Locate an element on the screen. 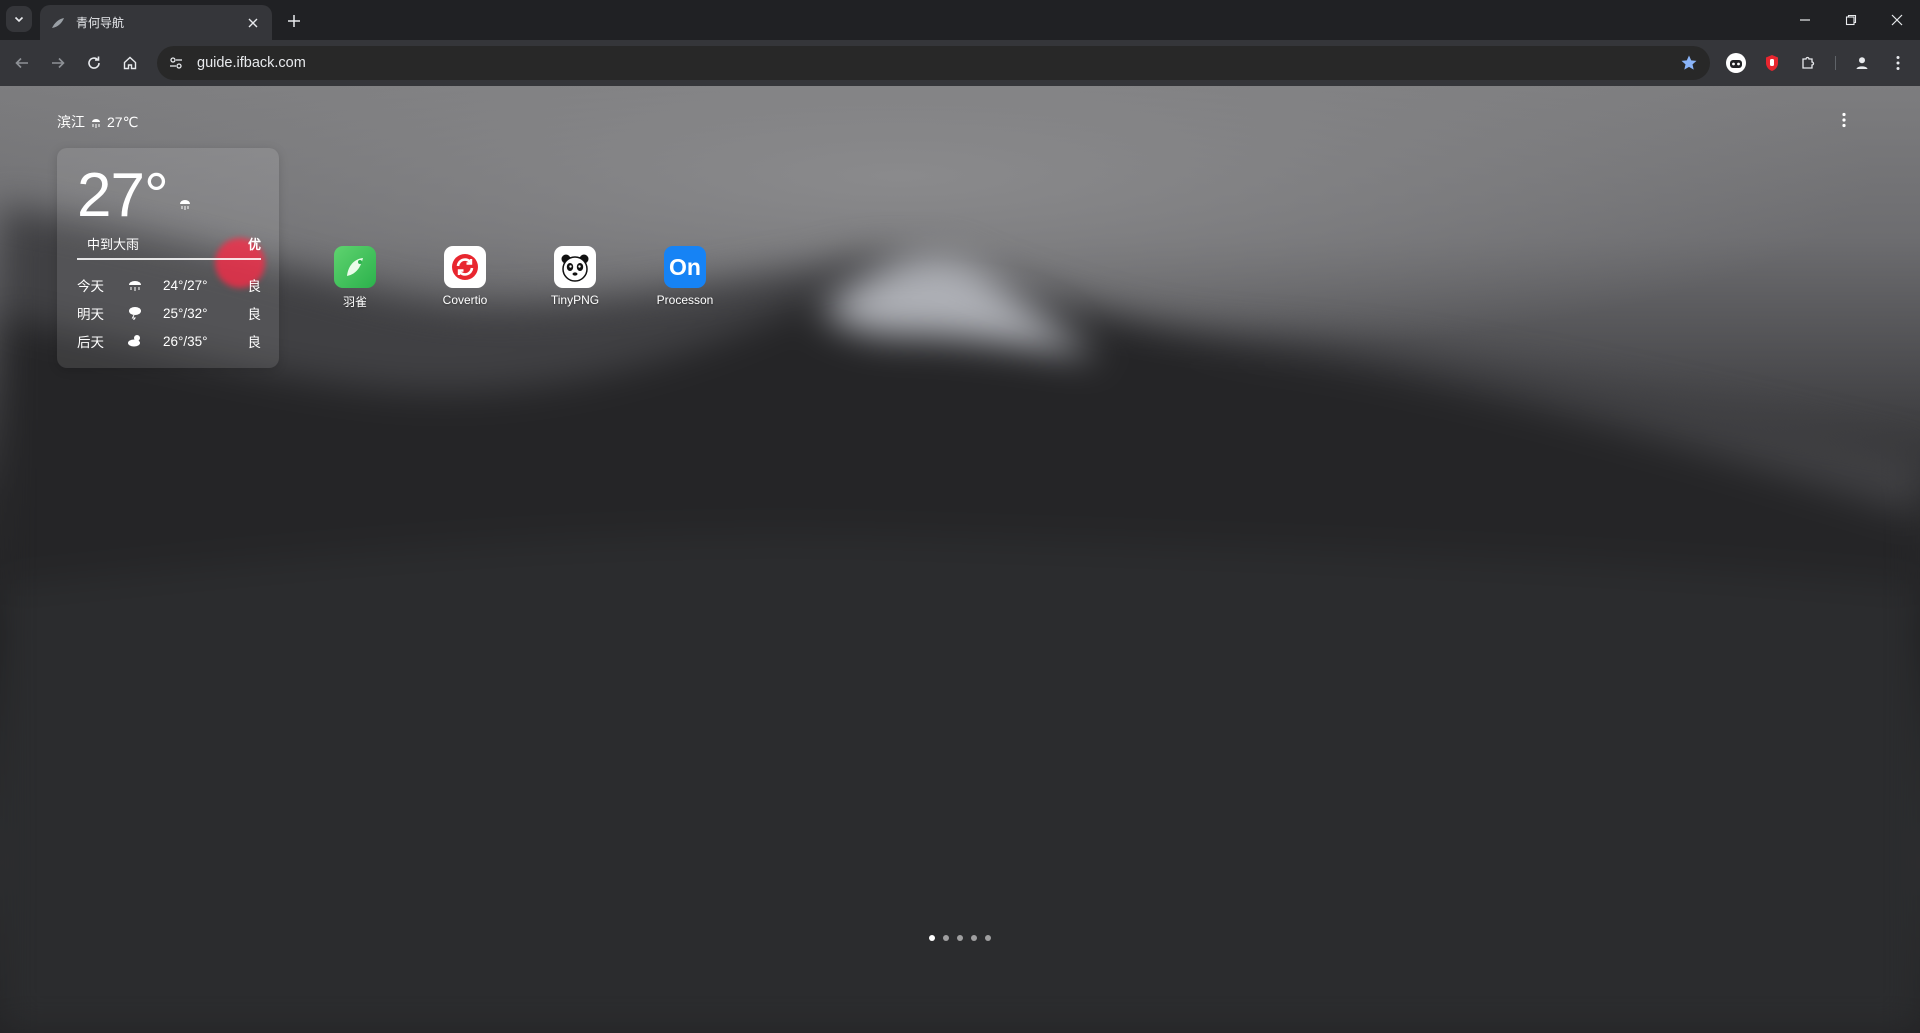 The width and height of the screenshot is (1920, 1033). plus-icon is located at coordinates (294, 21).